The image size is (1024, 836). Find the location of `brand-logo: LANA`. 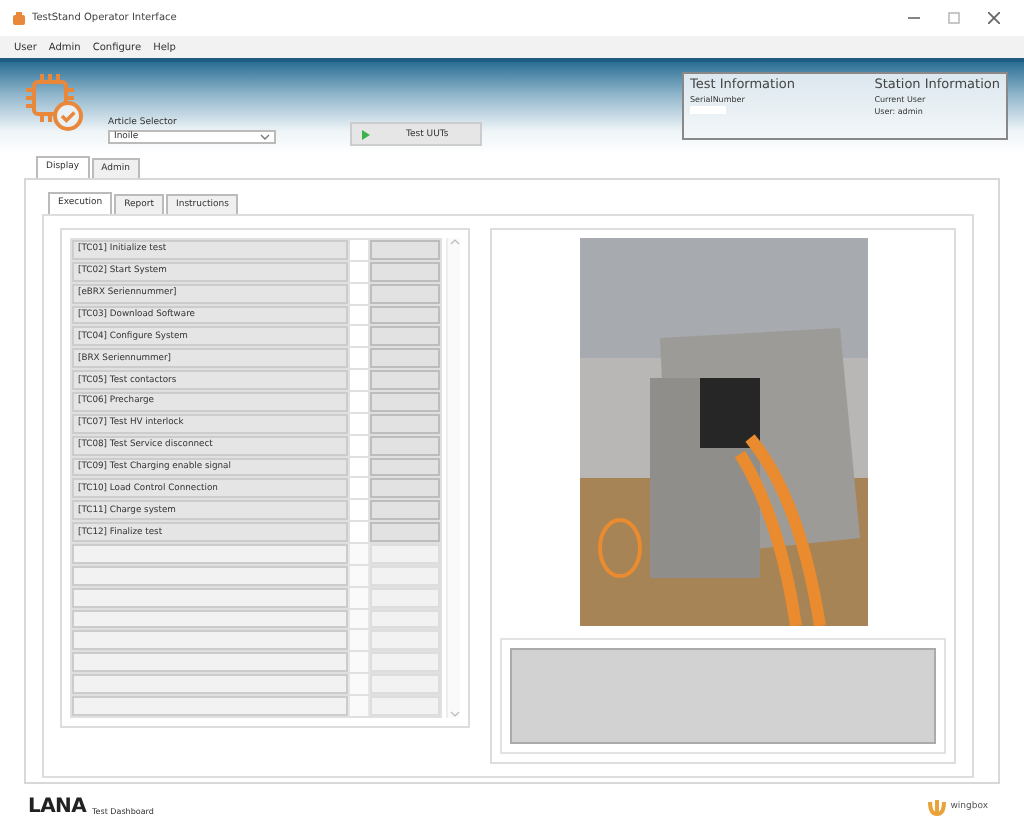

brand-logo: LANA is located at coordinates (57, 807).